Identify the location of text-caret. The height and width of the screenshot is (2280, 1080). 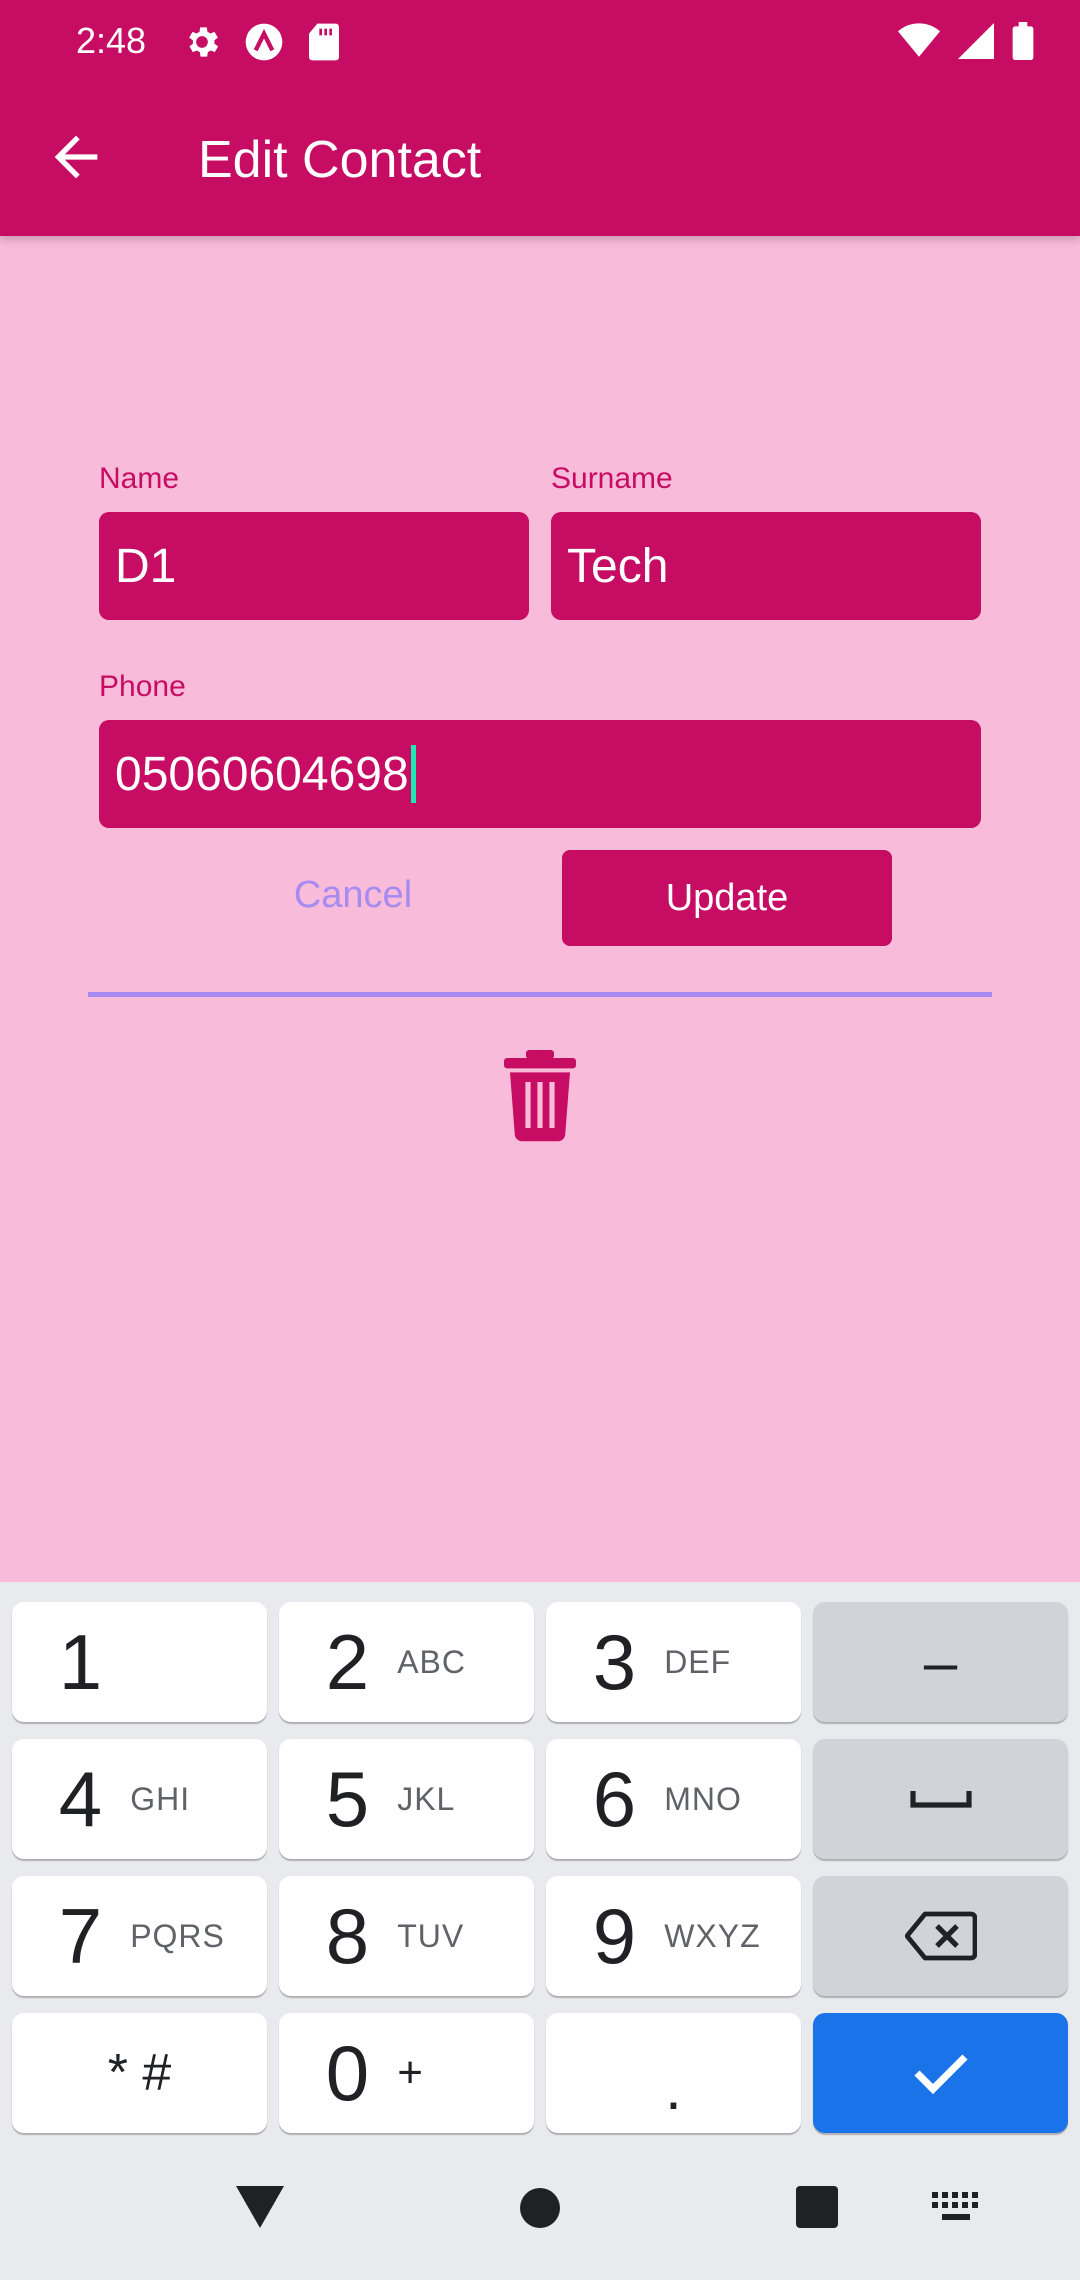
(413, 774).